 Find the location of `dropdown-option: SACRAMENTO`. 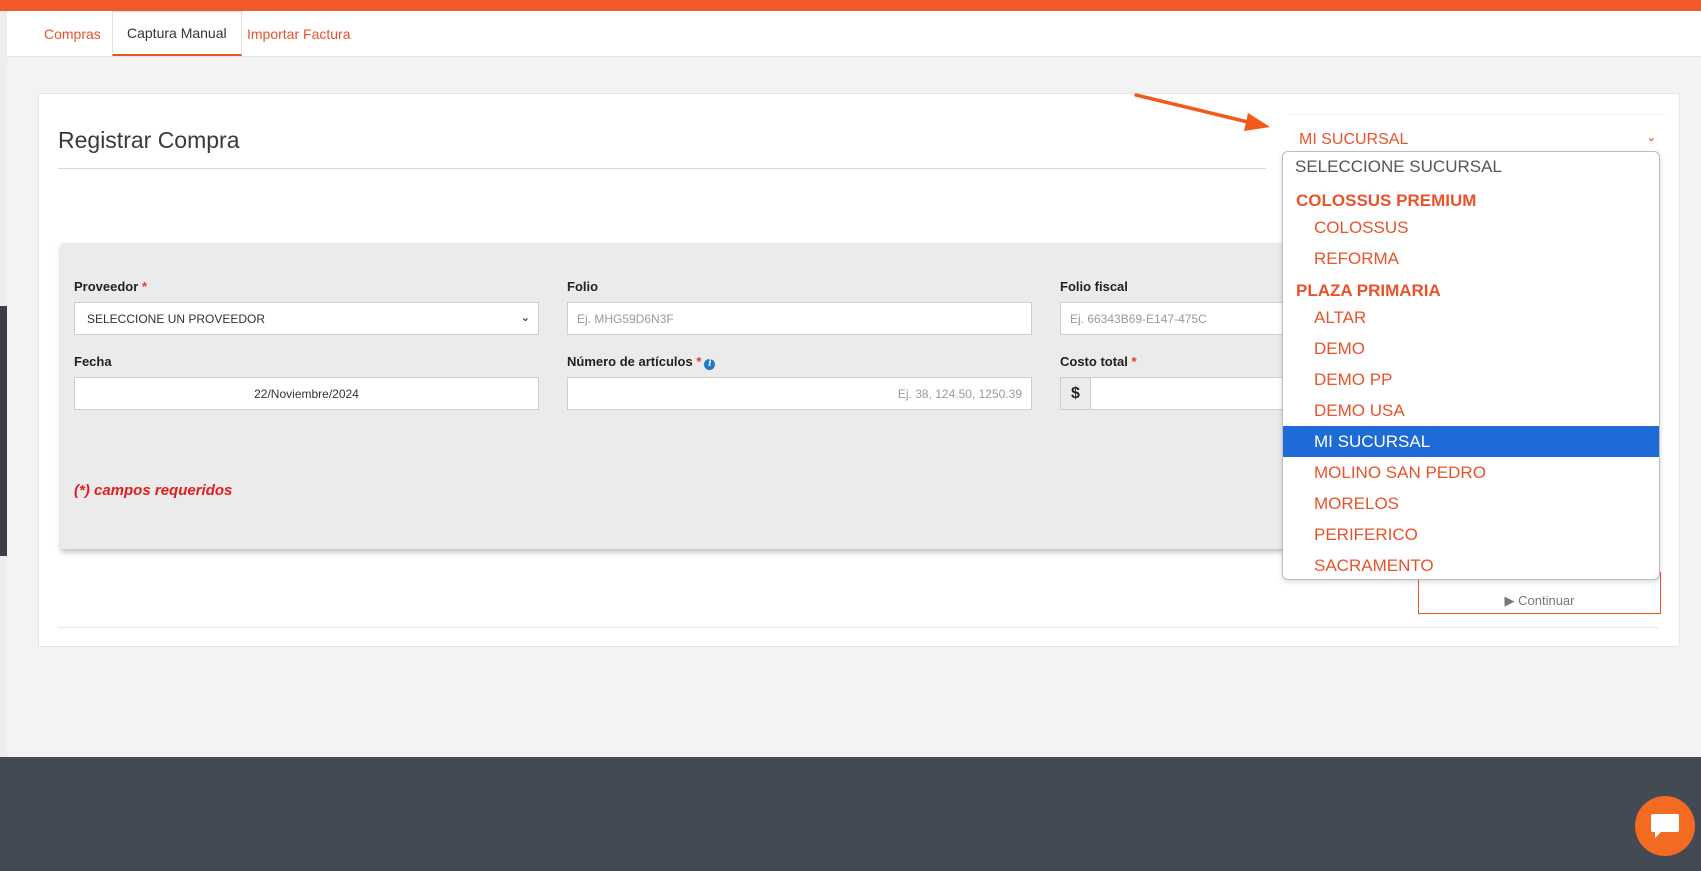

dropdown-option: SACRAMENTO is located at coordinates (1471, 564).